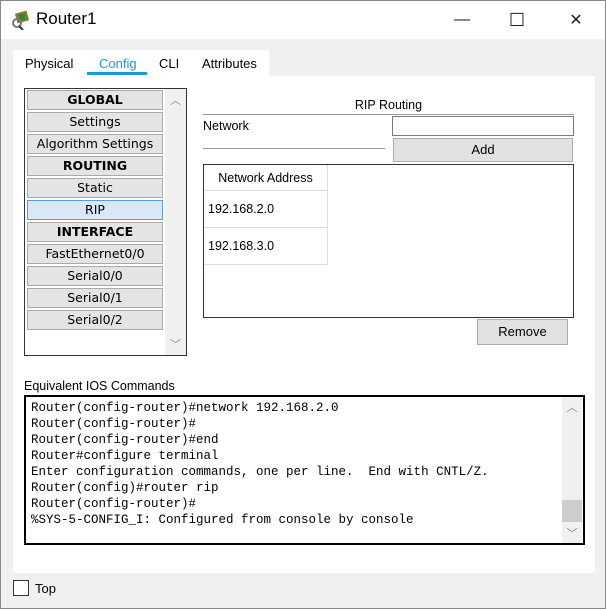 The height and width of the screenshot is (609, 606). What do you see at coordinates (522, 332) in the screenshot?
I see `remove-button: Remove` at bounding box center [522, 332].